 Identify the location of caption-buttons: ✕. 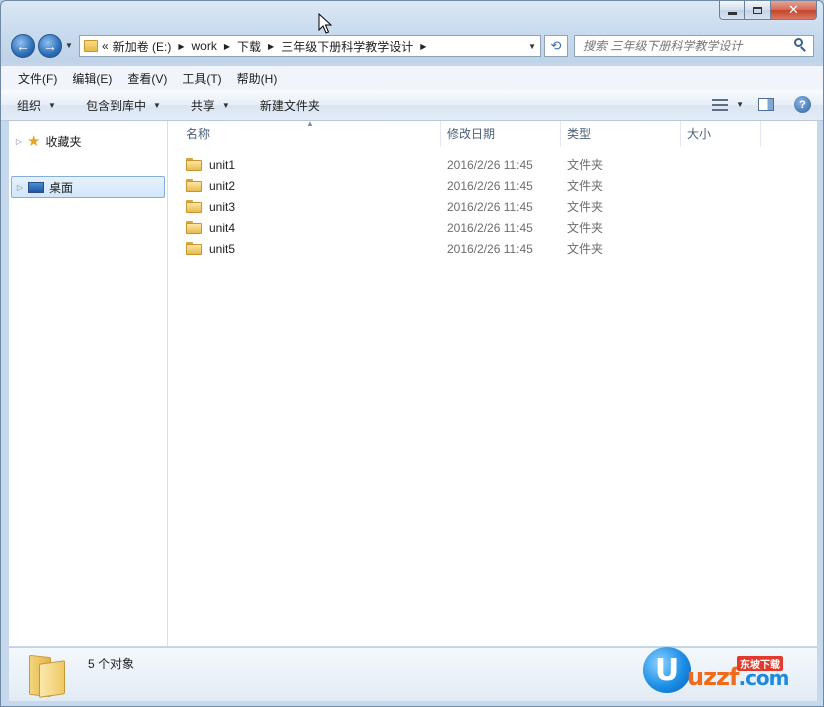
(768, 10).